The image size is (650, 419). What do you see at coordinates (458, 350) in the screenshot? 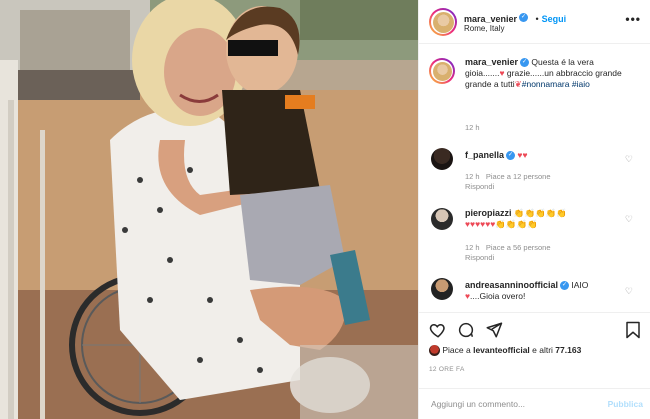
I see `likes-prefix: Piace a` at bounding box center [458, 350].